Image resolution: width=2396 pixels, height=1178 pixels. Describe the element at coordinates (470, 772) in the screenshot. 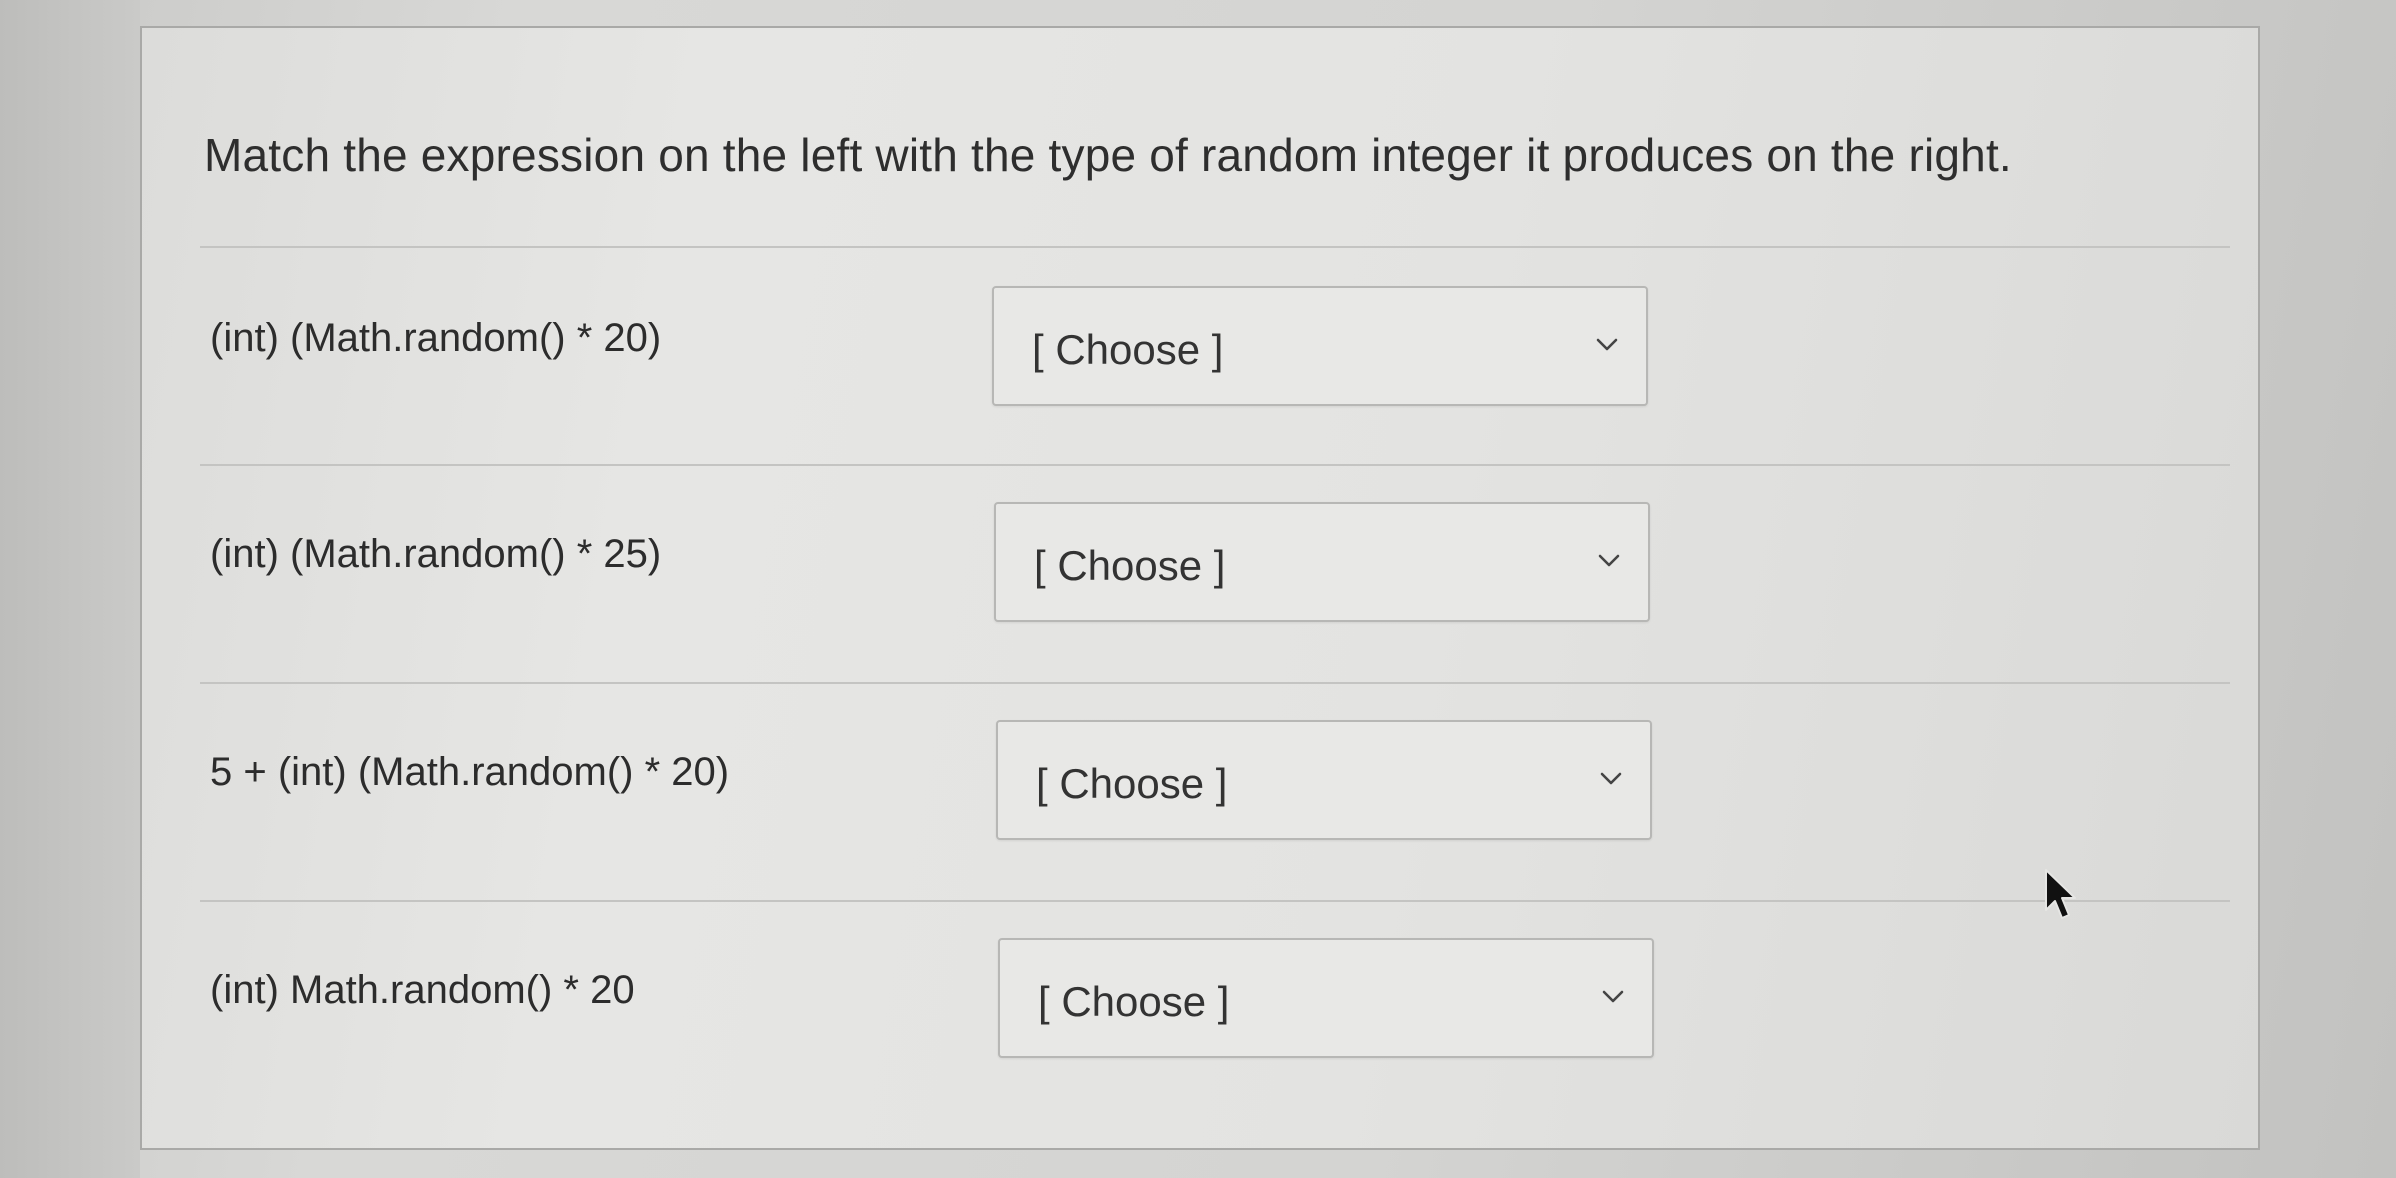

I see `expression-label: 5 + (int) (Math.random() * 20)` at that location.